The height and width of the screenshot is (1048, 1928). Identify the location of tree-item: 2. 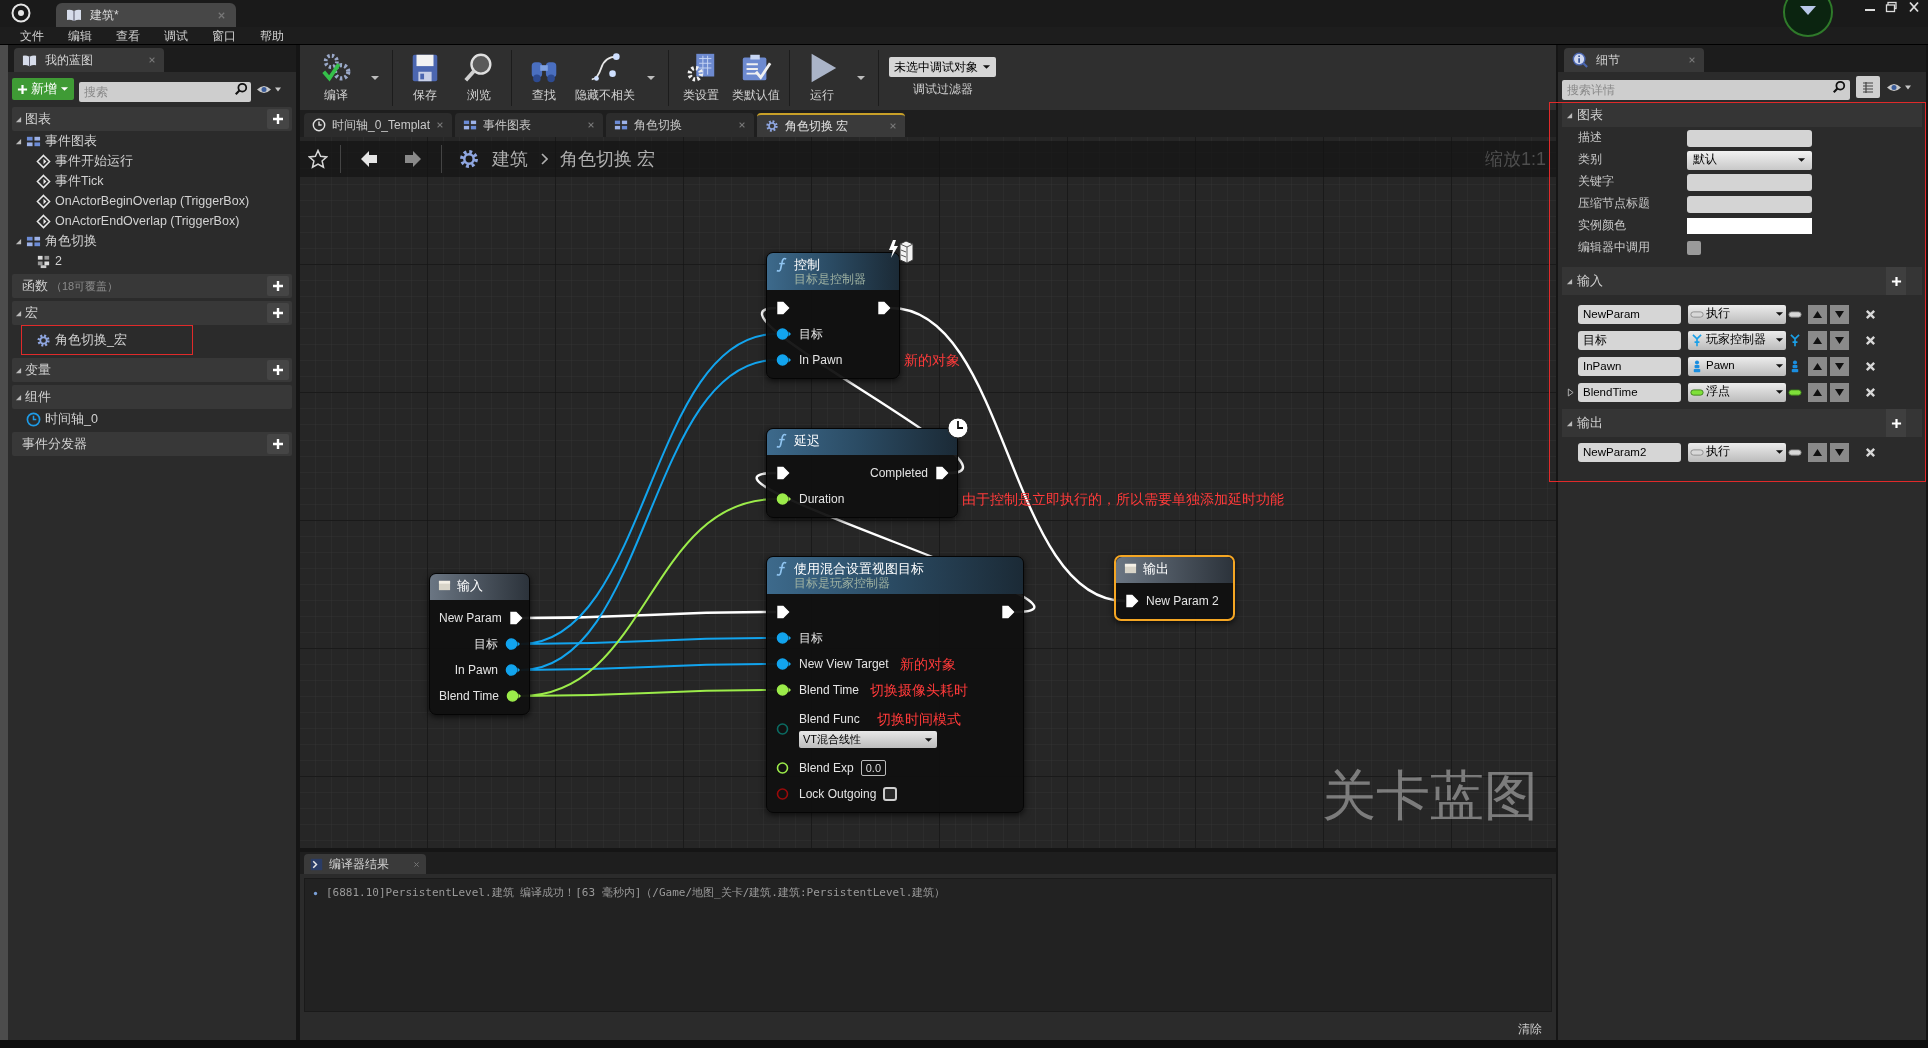
(152, 261).